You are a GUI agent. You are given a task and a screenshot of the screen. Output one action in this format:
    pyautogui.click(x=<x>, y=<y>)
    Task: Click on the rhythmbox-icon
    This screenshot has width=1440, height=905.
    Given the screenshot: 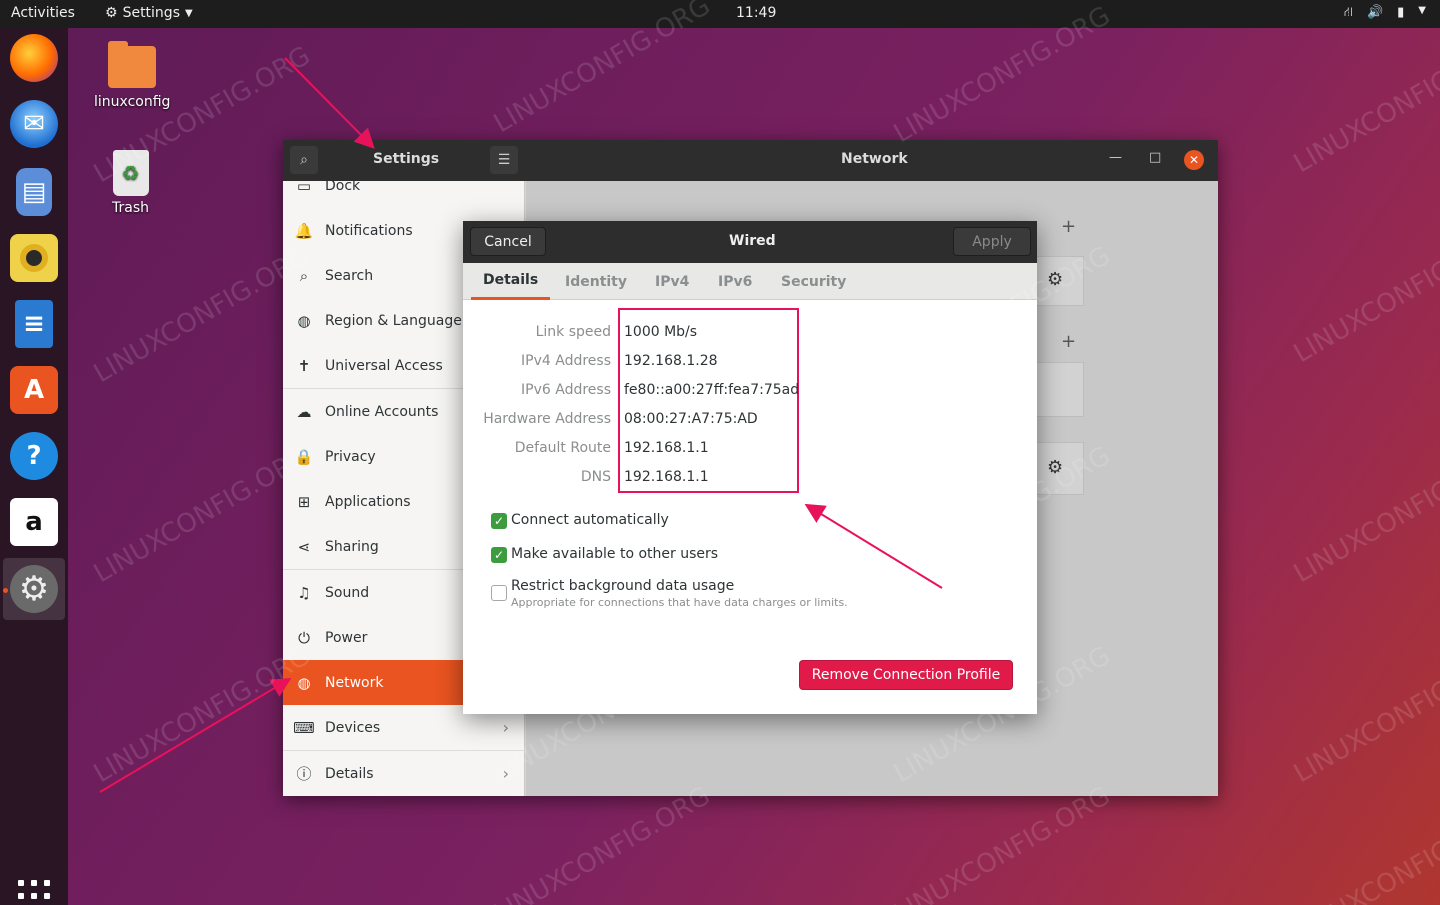 What is the action you would take?
    pyautogui.click(x=34, y=258)
    